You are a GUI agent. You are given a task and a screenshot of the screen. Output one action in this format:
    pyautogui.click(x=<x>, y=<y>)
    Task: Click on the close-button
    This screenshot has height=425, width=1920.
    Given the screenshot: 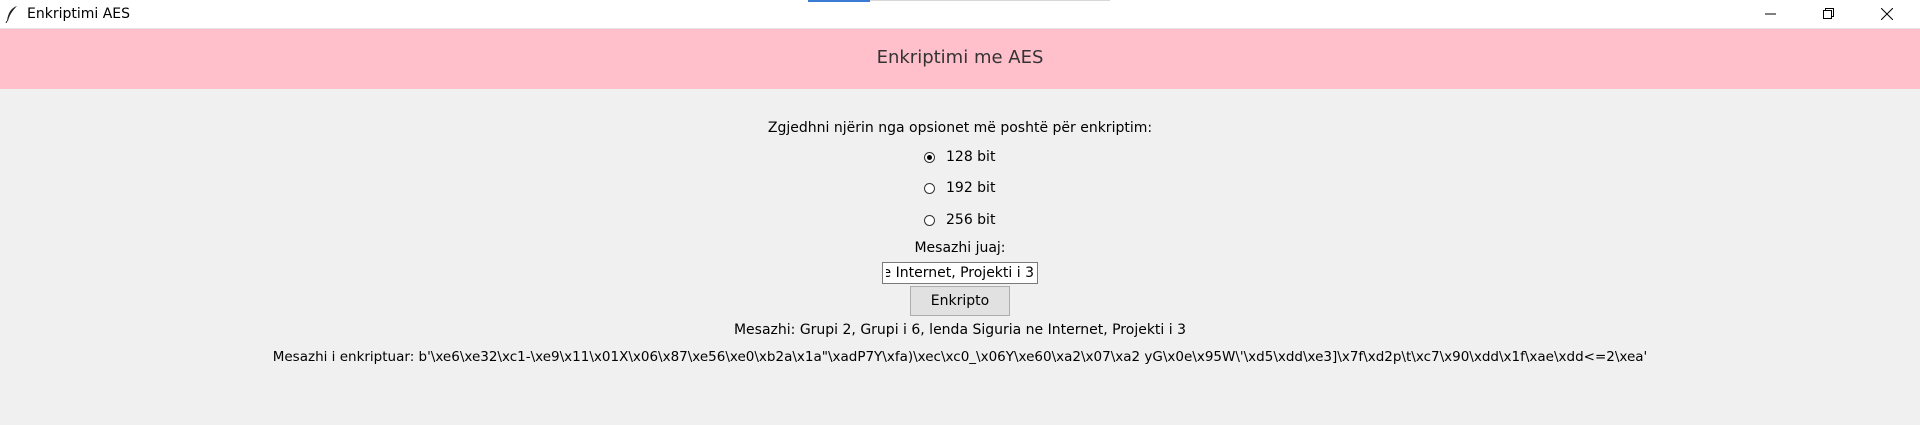 What is the action you would take?
    pyautogui.click(x=1887, y=14)
    